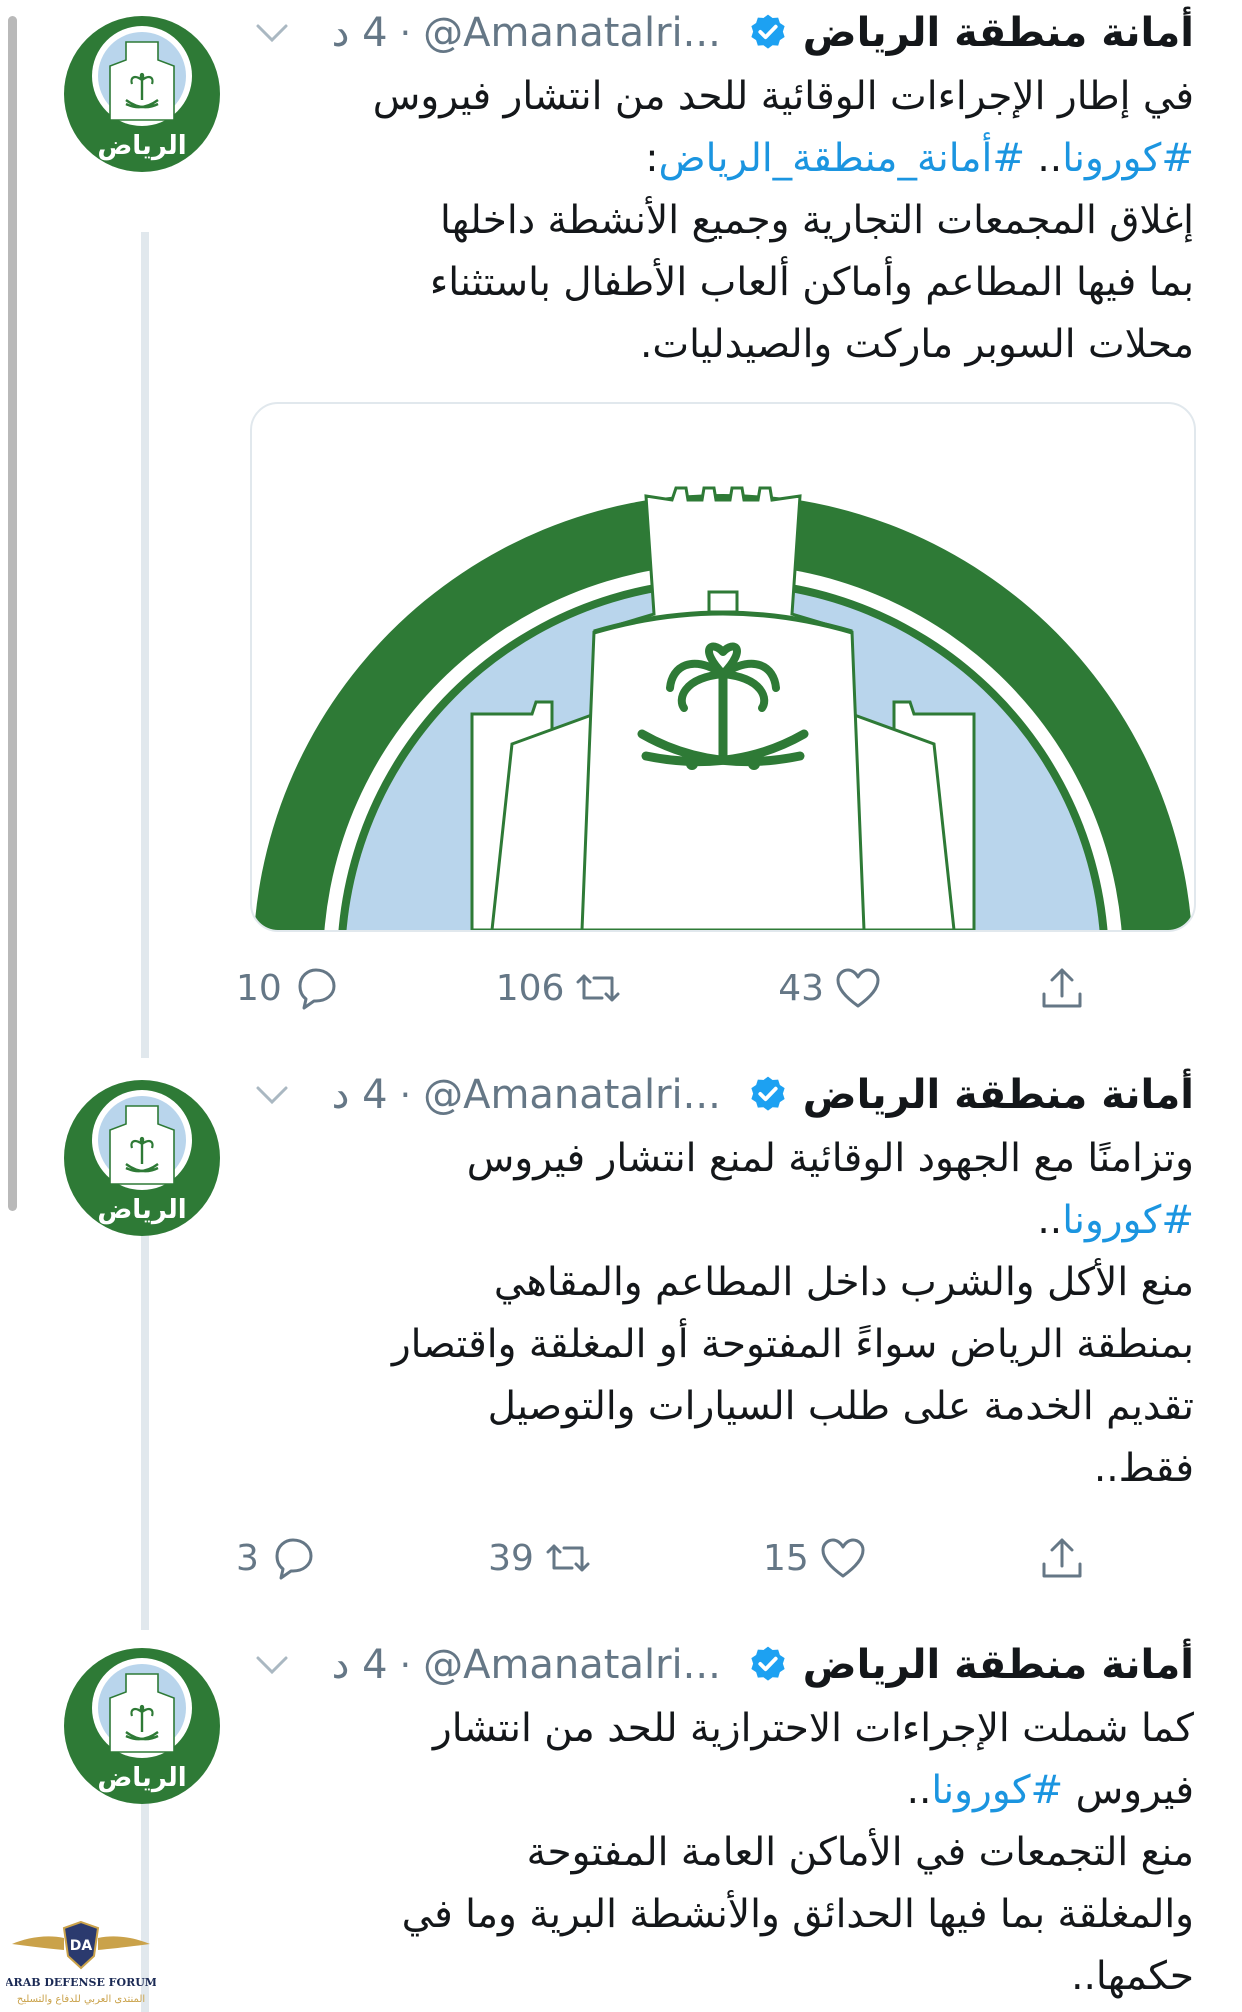 The image size is (1242, 2012). I want to click on text-line: فقط.., so click(1143, 1468).